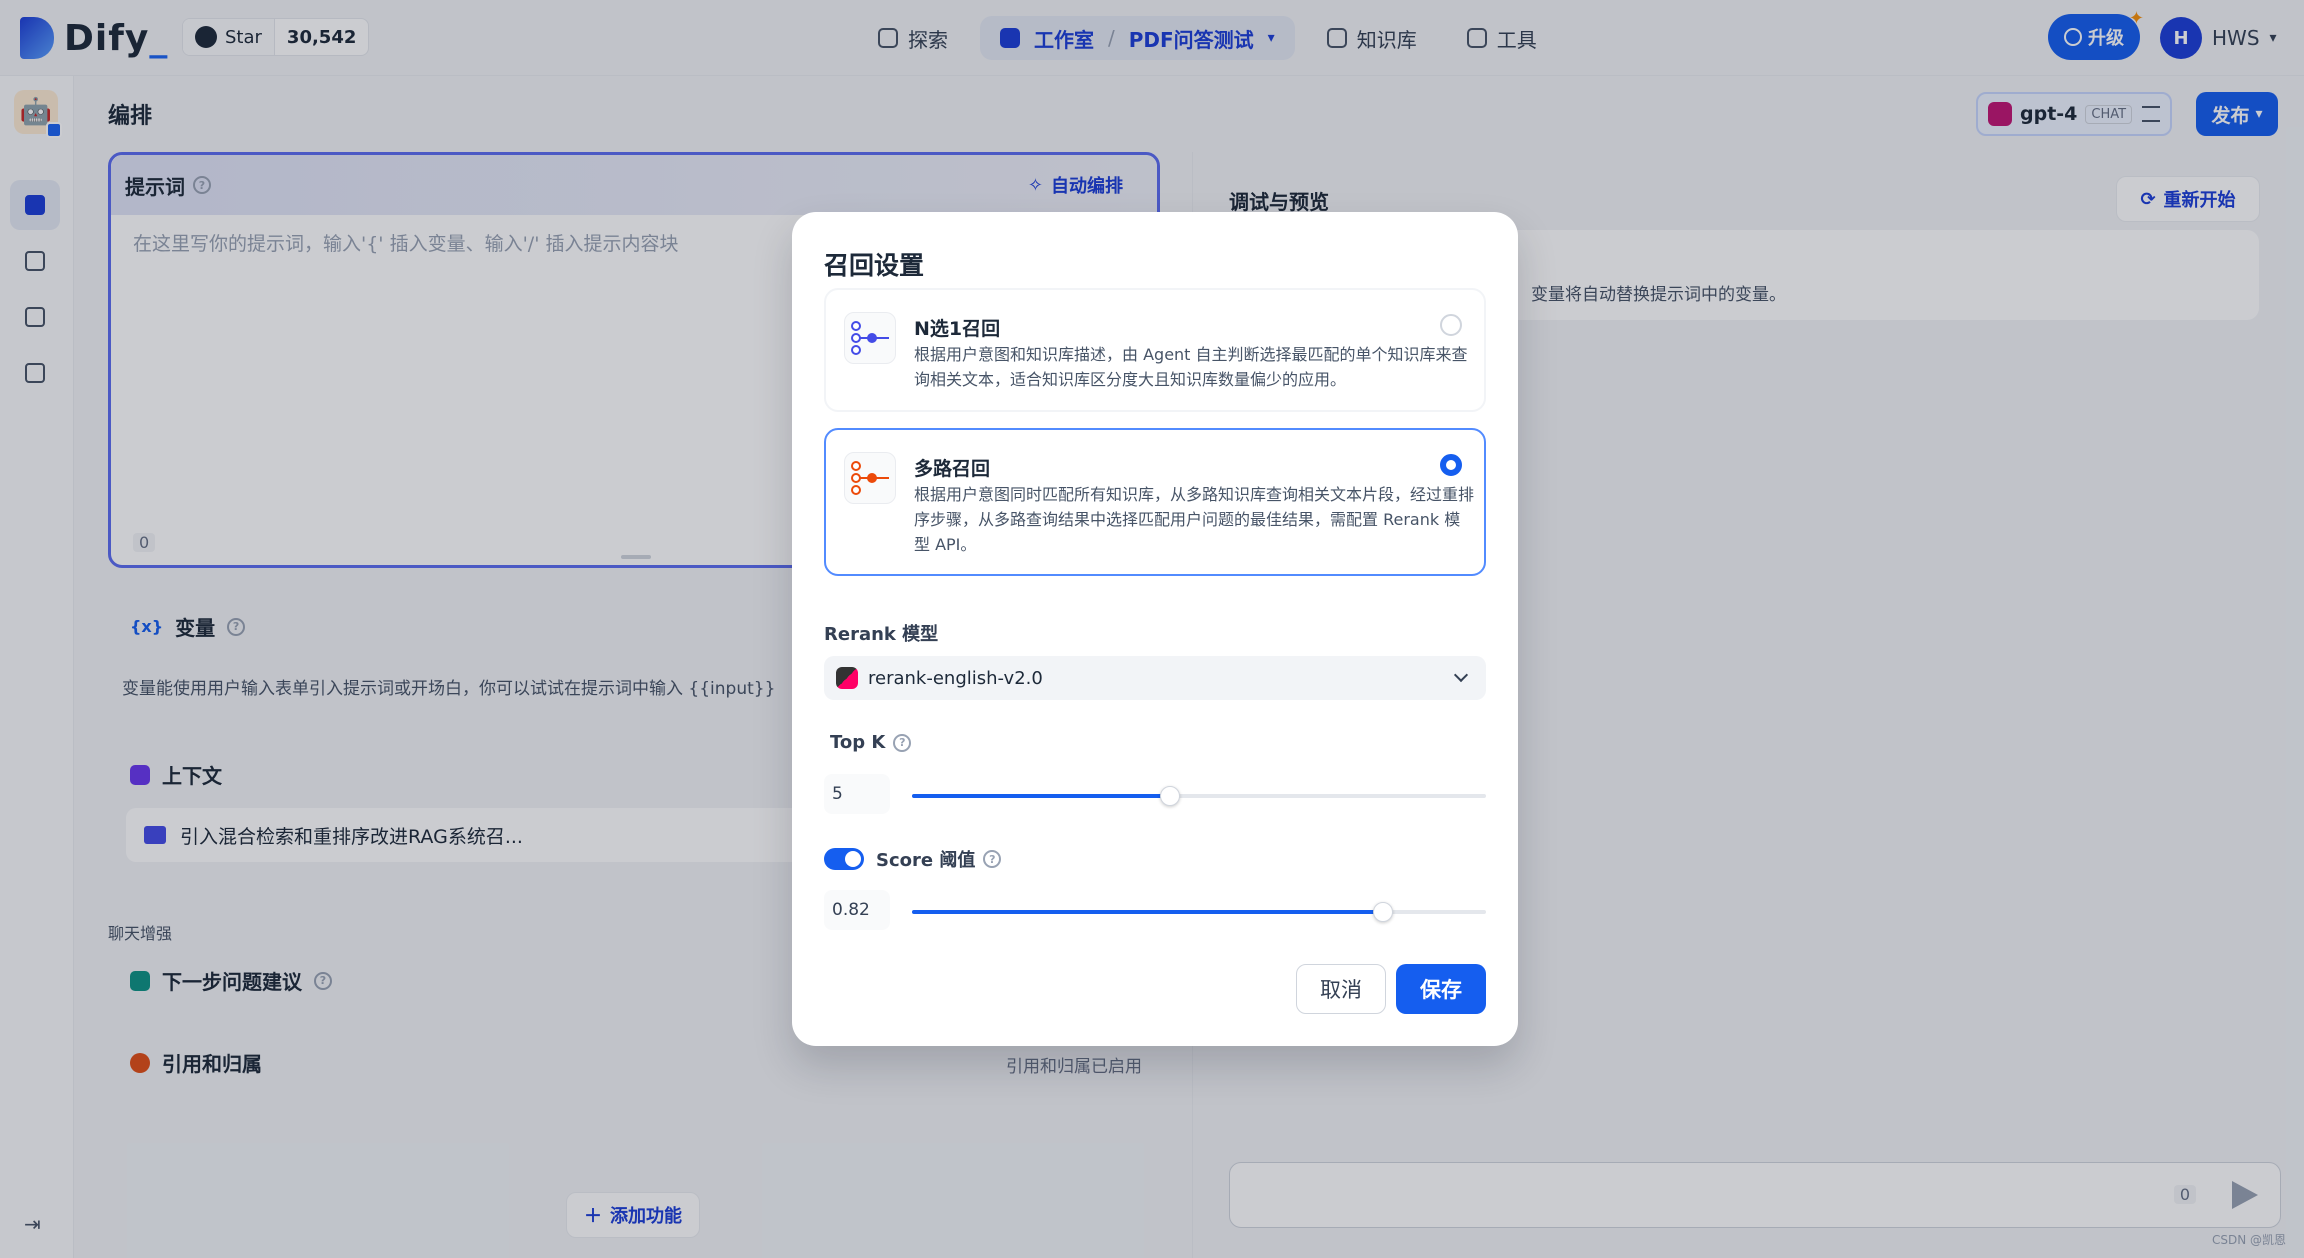 Image resolution: width=2304 pixels, height=1258 pixels. What do you see at coordinates (1461, 675) in the screenshot?
I see `chevron-down-icon` at bounding box center [1461, 675].